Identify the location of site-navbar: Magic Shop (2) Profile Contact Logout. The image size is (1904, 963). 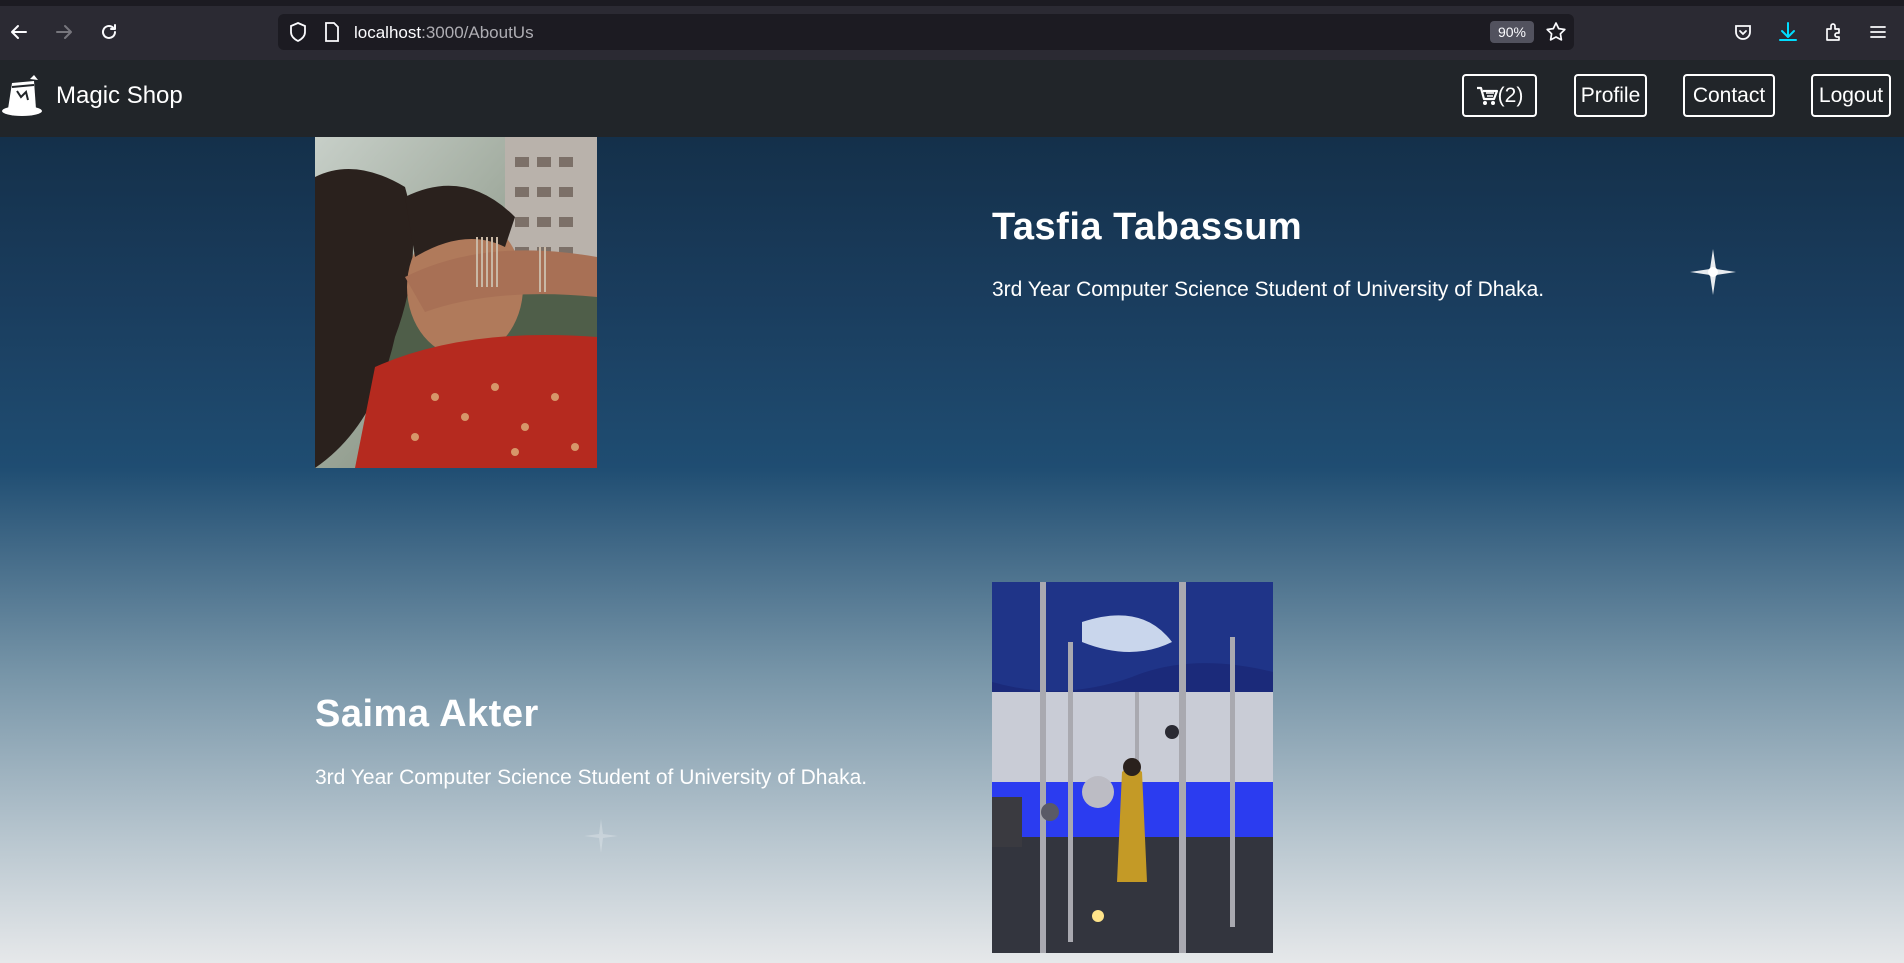
(952, 98).